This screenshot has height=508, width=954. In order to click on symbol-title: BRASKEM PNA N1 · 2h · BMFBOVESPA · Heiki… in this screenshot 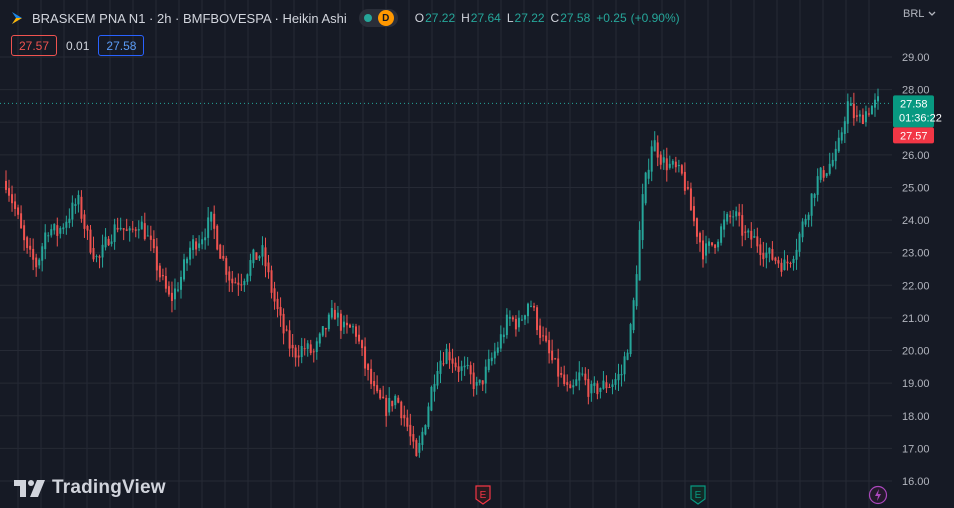, I will do `click(189, 18)`.